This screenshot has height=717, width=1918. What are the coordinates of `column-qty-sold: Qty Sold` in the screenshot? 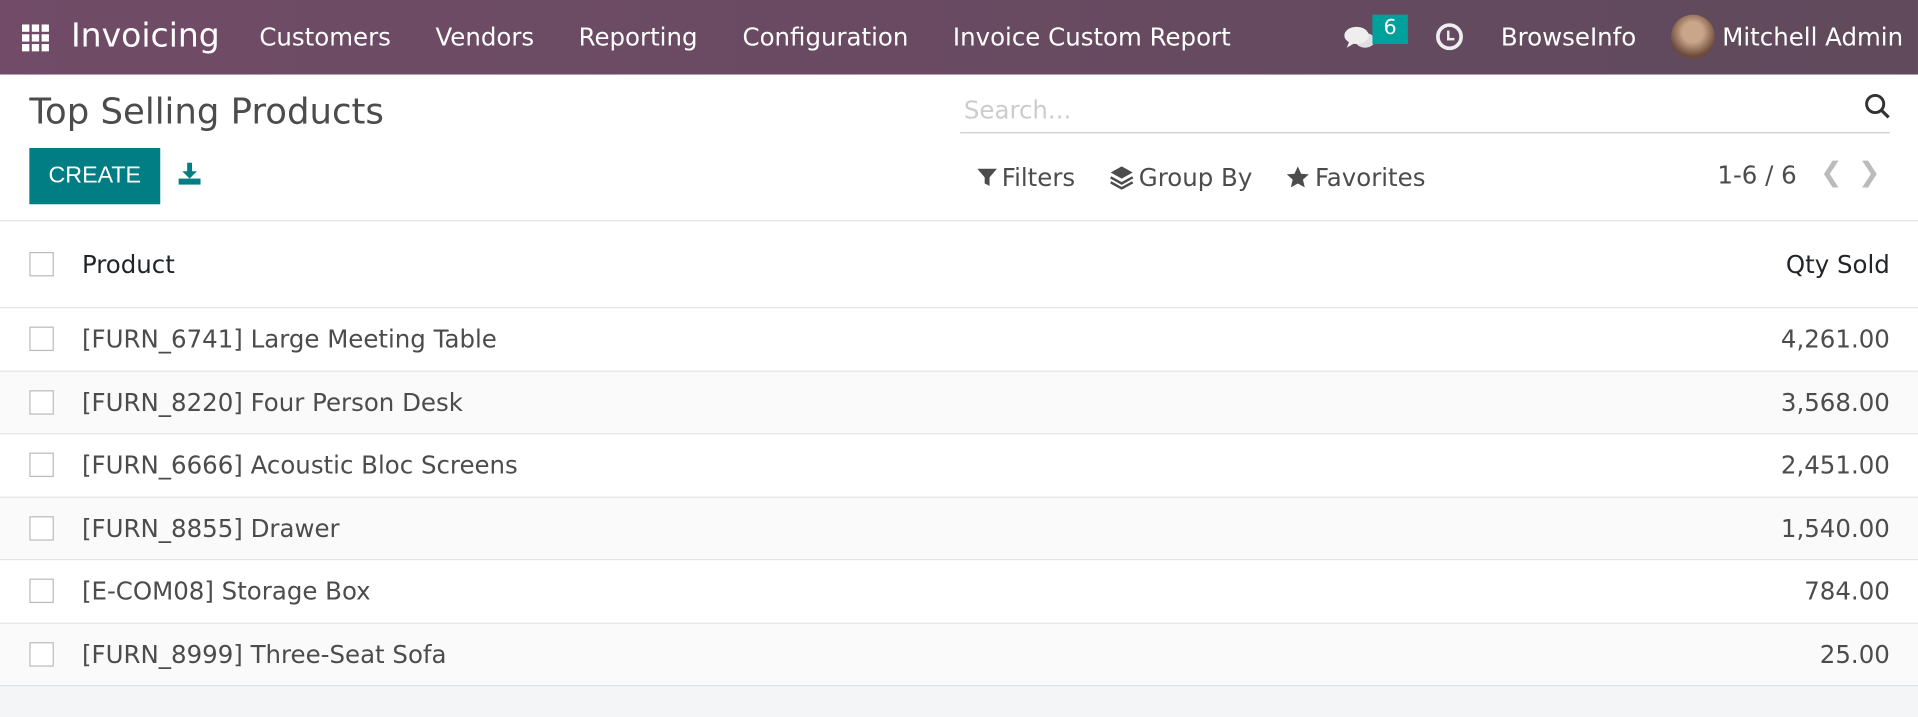 It's located at (1838, 264).